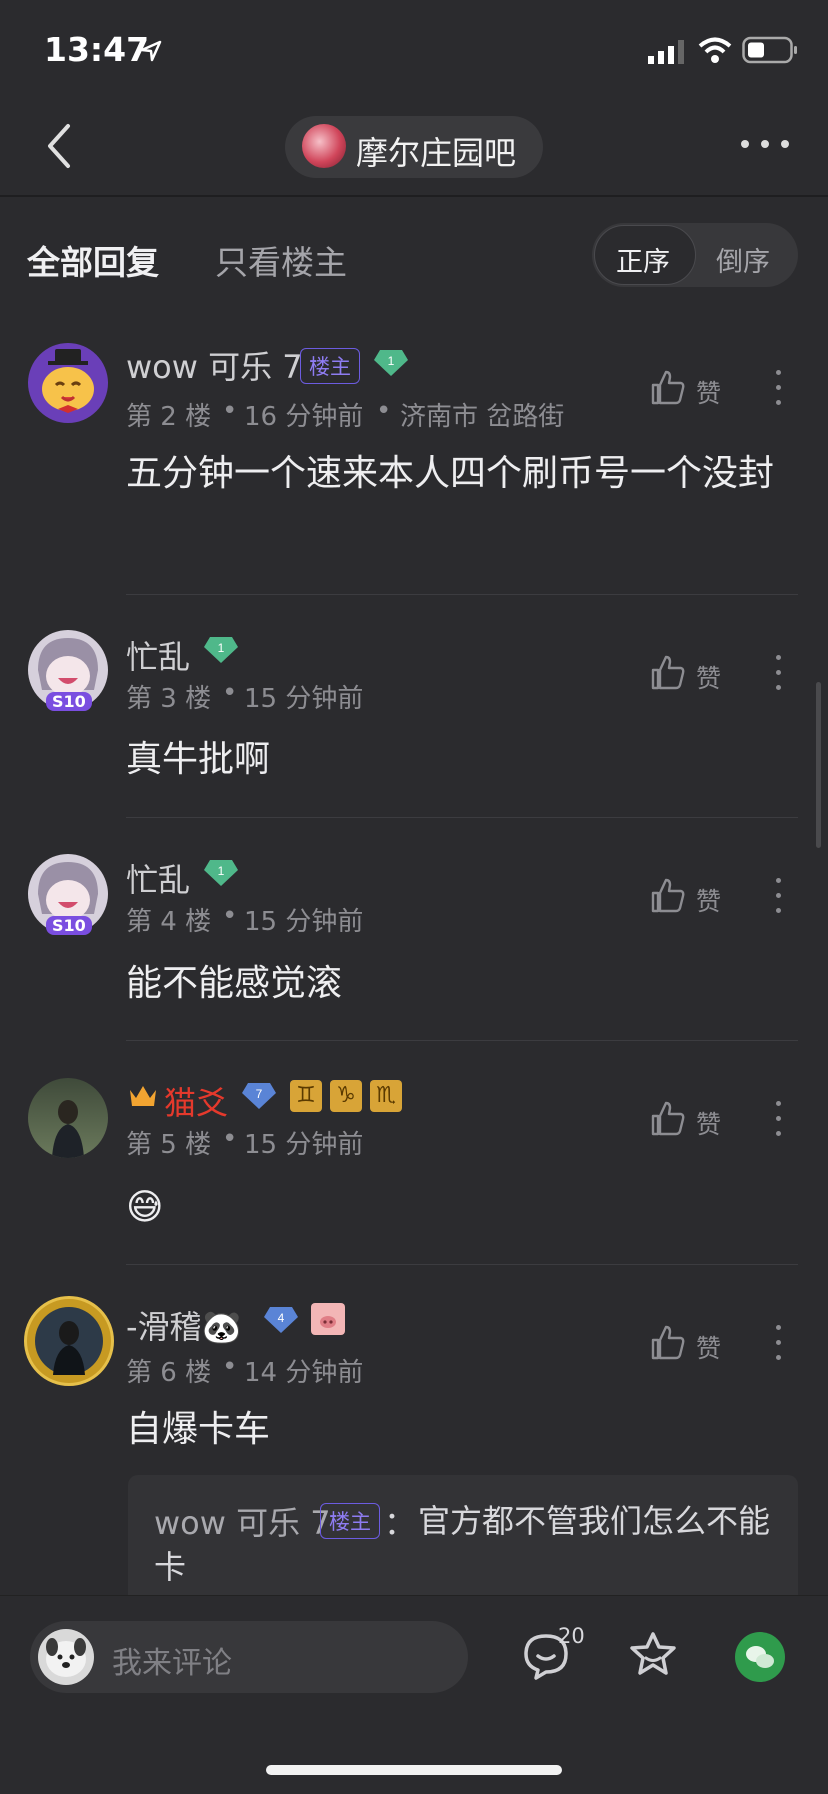 The image size is (828, 1794). What do you see at coordinates (743, 259) in the screenshot?
I see `sort-desc-button: 倒序` at bounding box center [743, 259].